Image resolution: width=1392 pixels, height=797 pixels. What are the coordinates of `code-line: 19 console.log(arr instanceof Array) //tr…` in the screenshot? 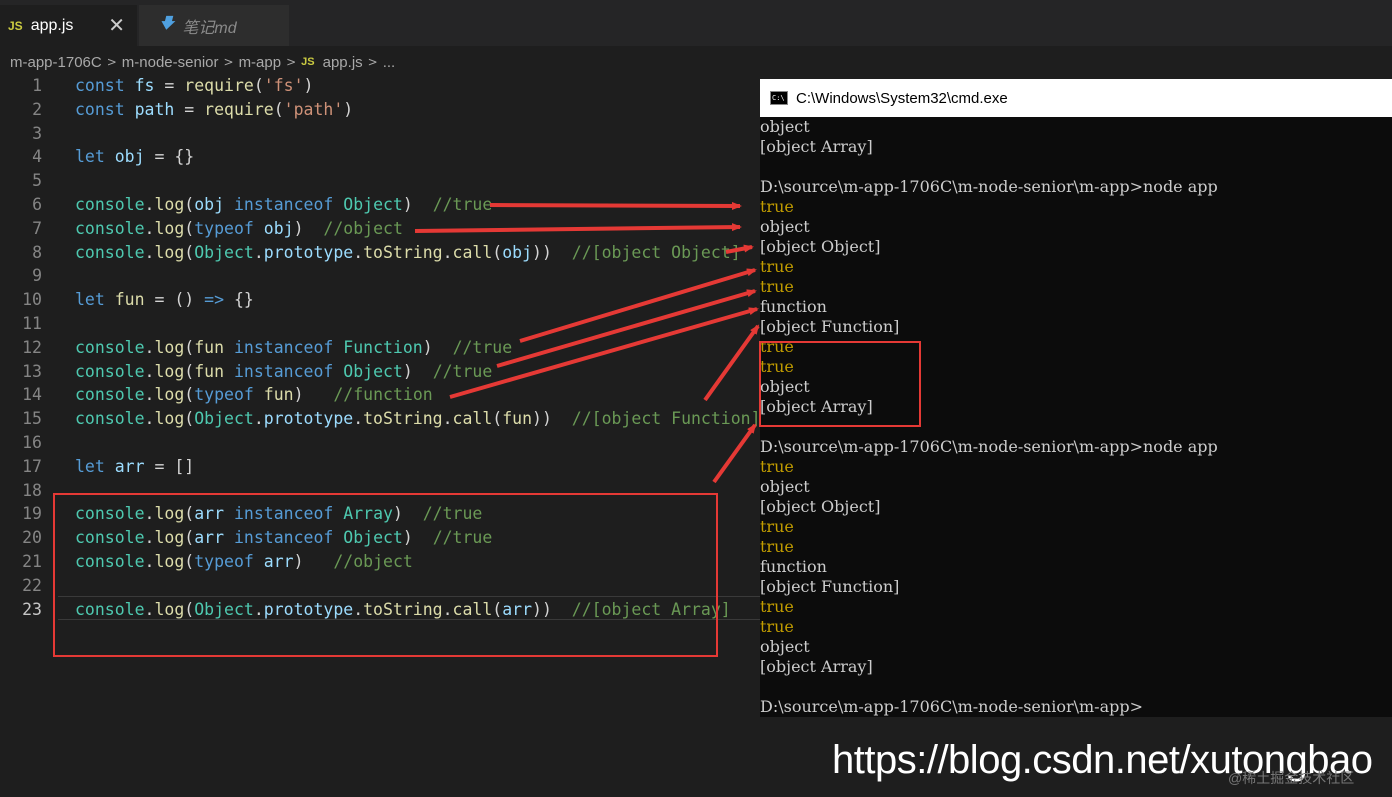 It's located at (380, 514).